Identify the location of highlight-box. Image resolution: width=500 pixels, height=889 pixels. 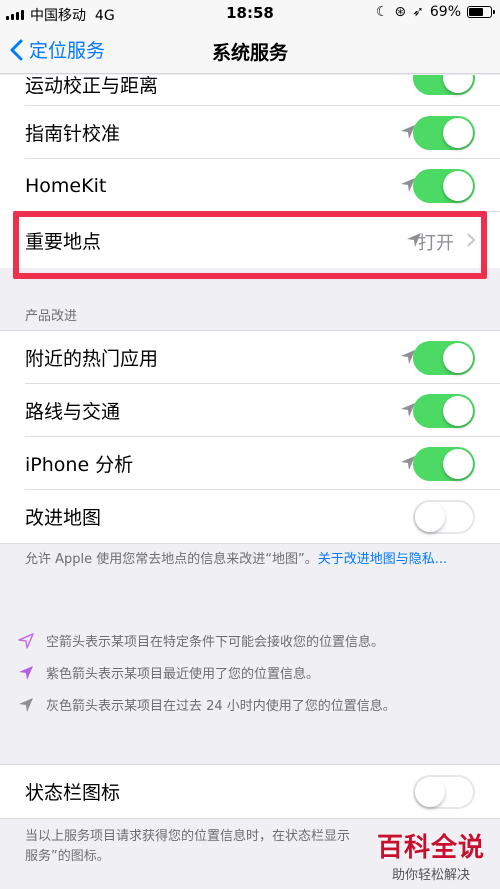
(250, 245).